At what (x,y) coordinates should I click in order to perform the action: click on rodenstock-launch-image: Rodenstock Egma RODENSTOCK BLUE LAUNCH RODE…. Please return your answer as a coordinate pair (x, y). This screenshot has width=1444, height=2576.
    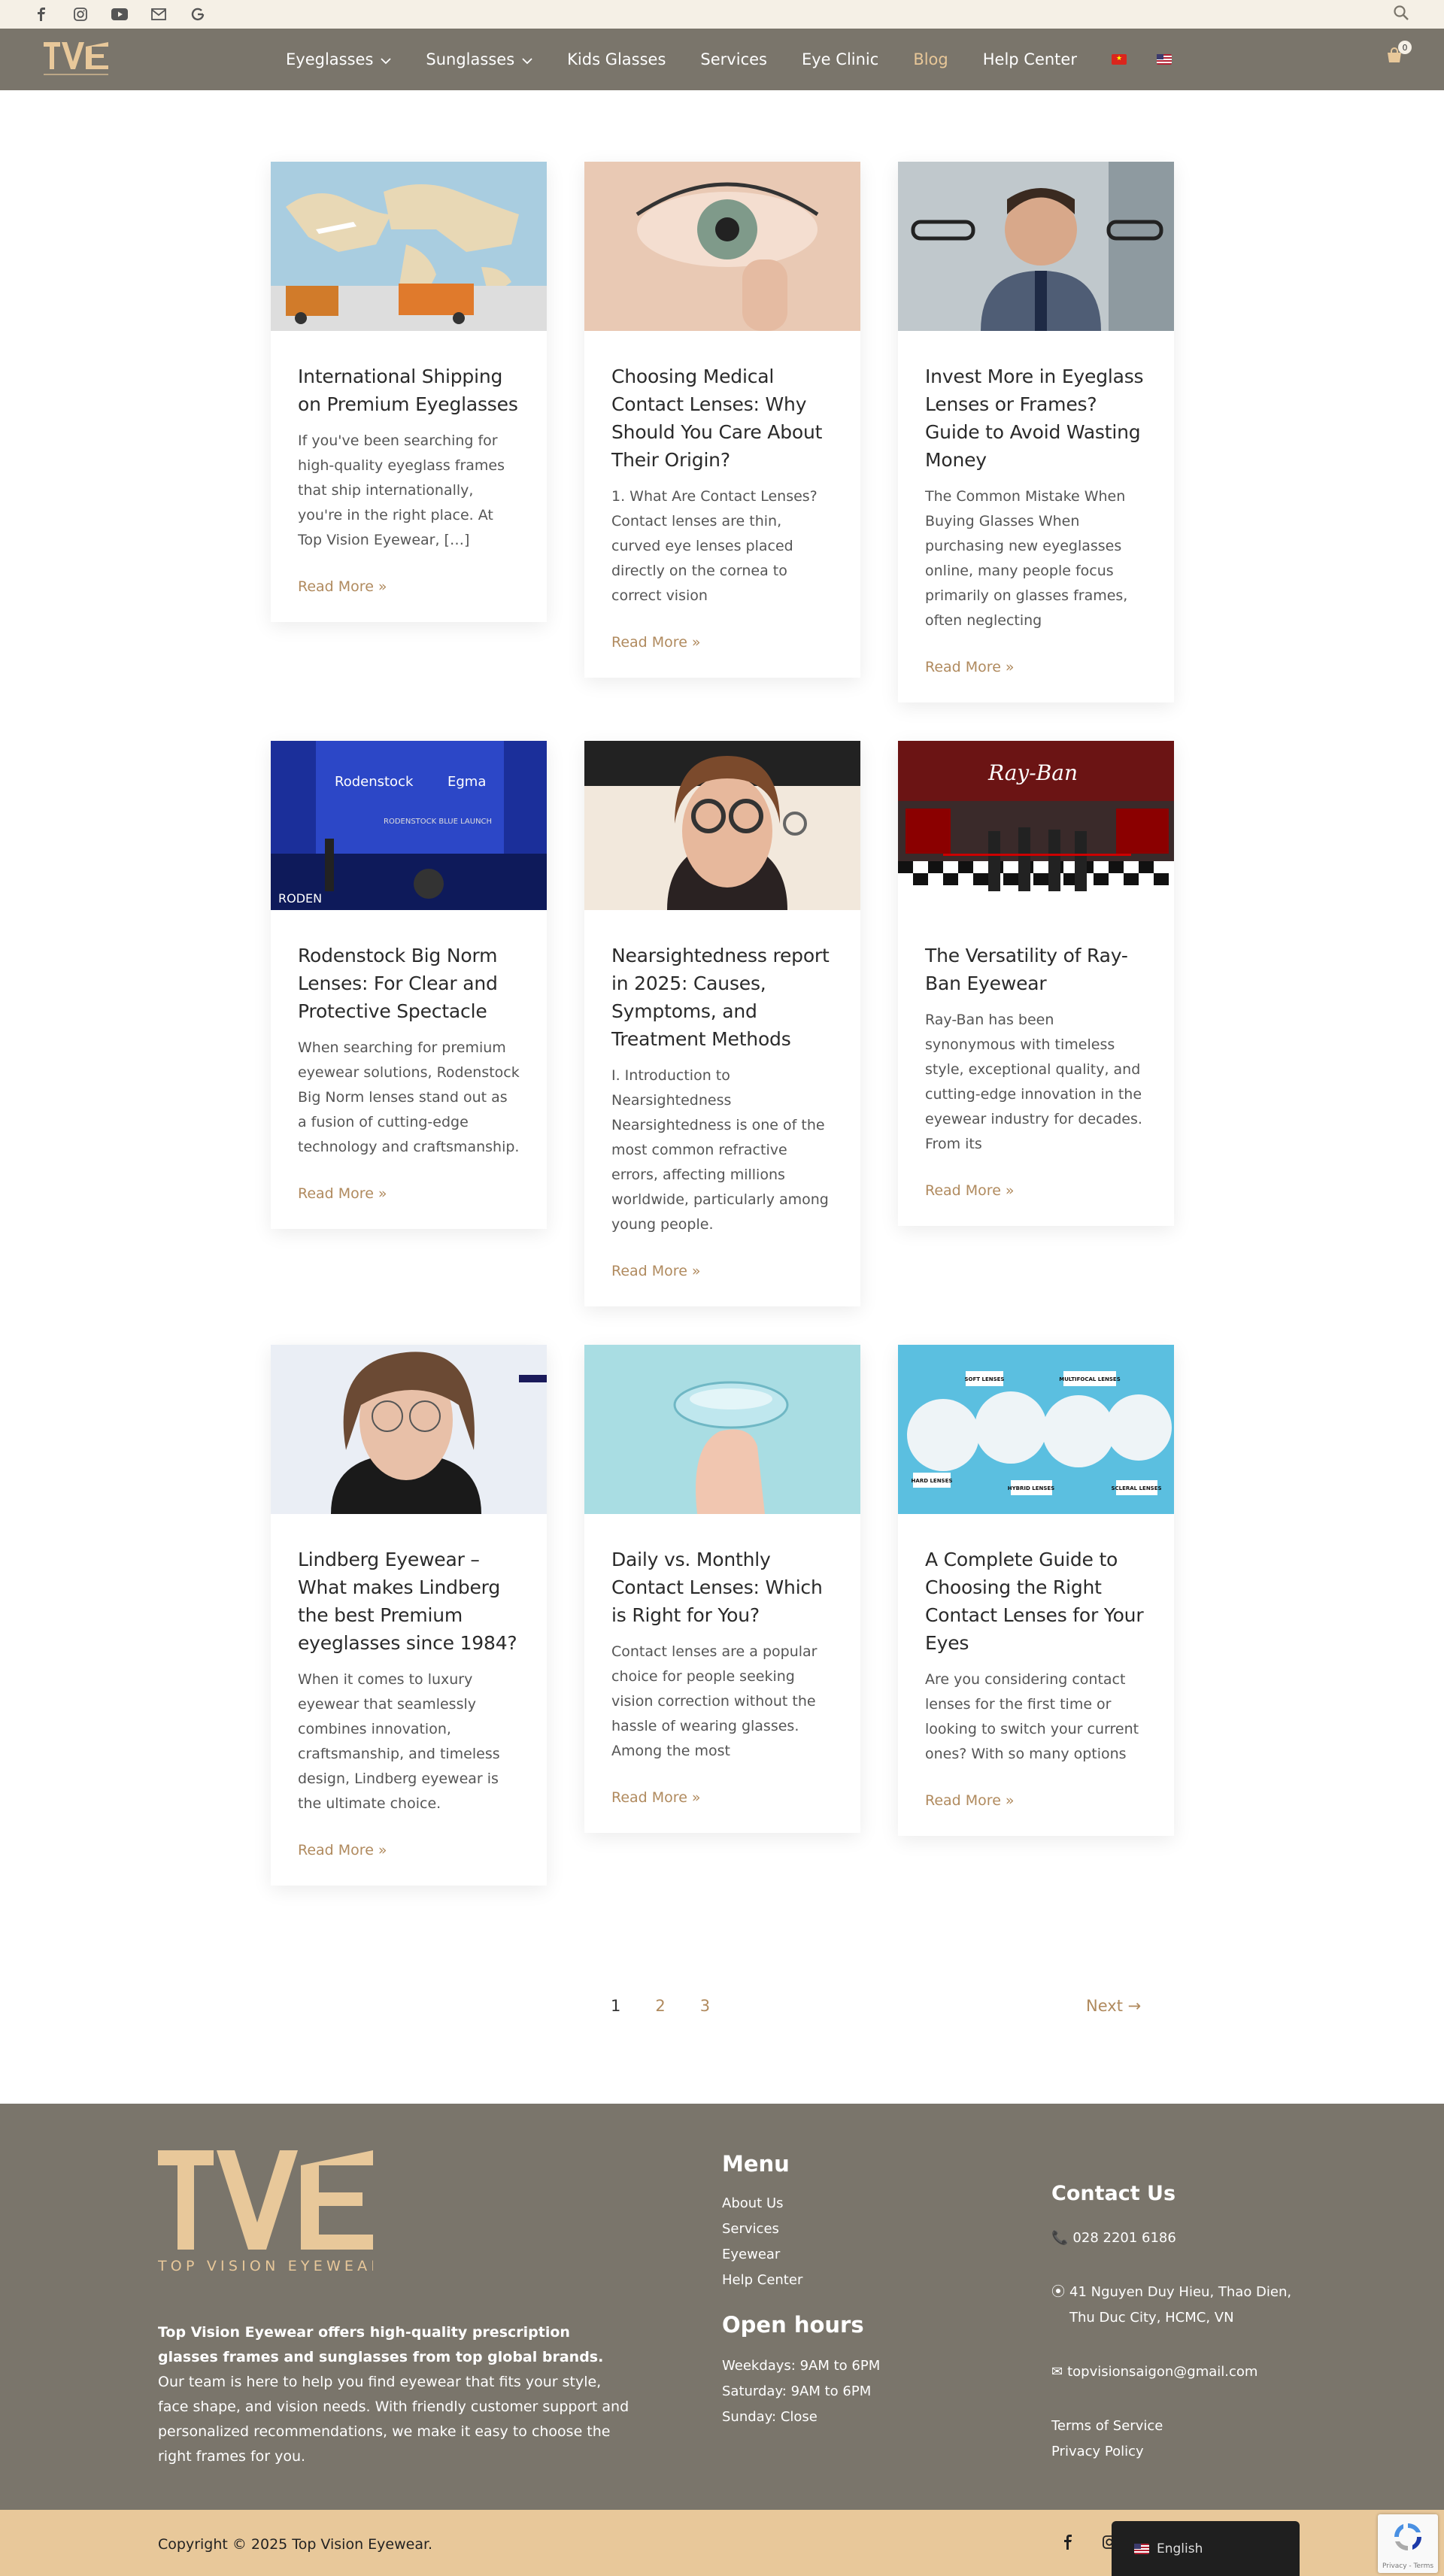
    Looking at the image, I should click on (409, 825).